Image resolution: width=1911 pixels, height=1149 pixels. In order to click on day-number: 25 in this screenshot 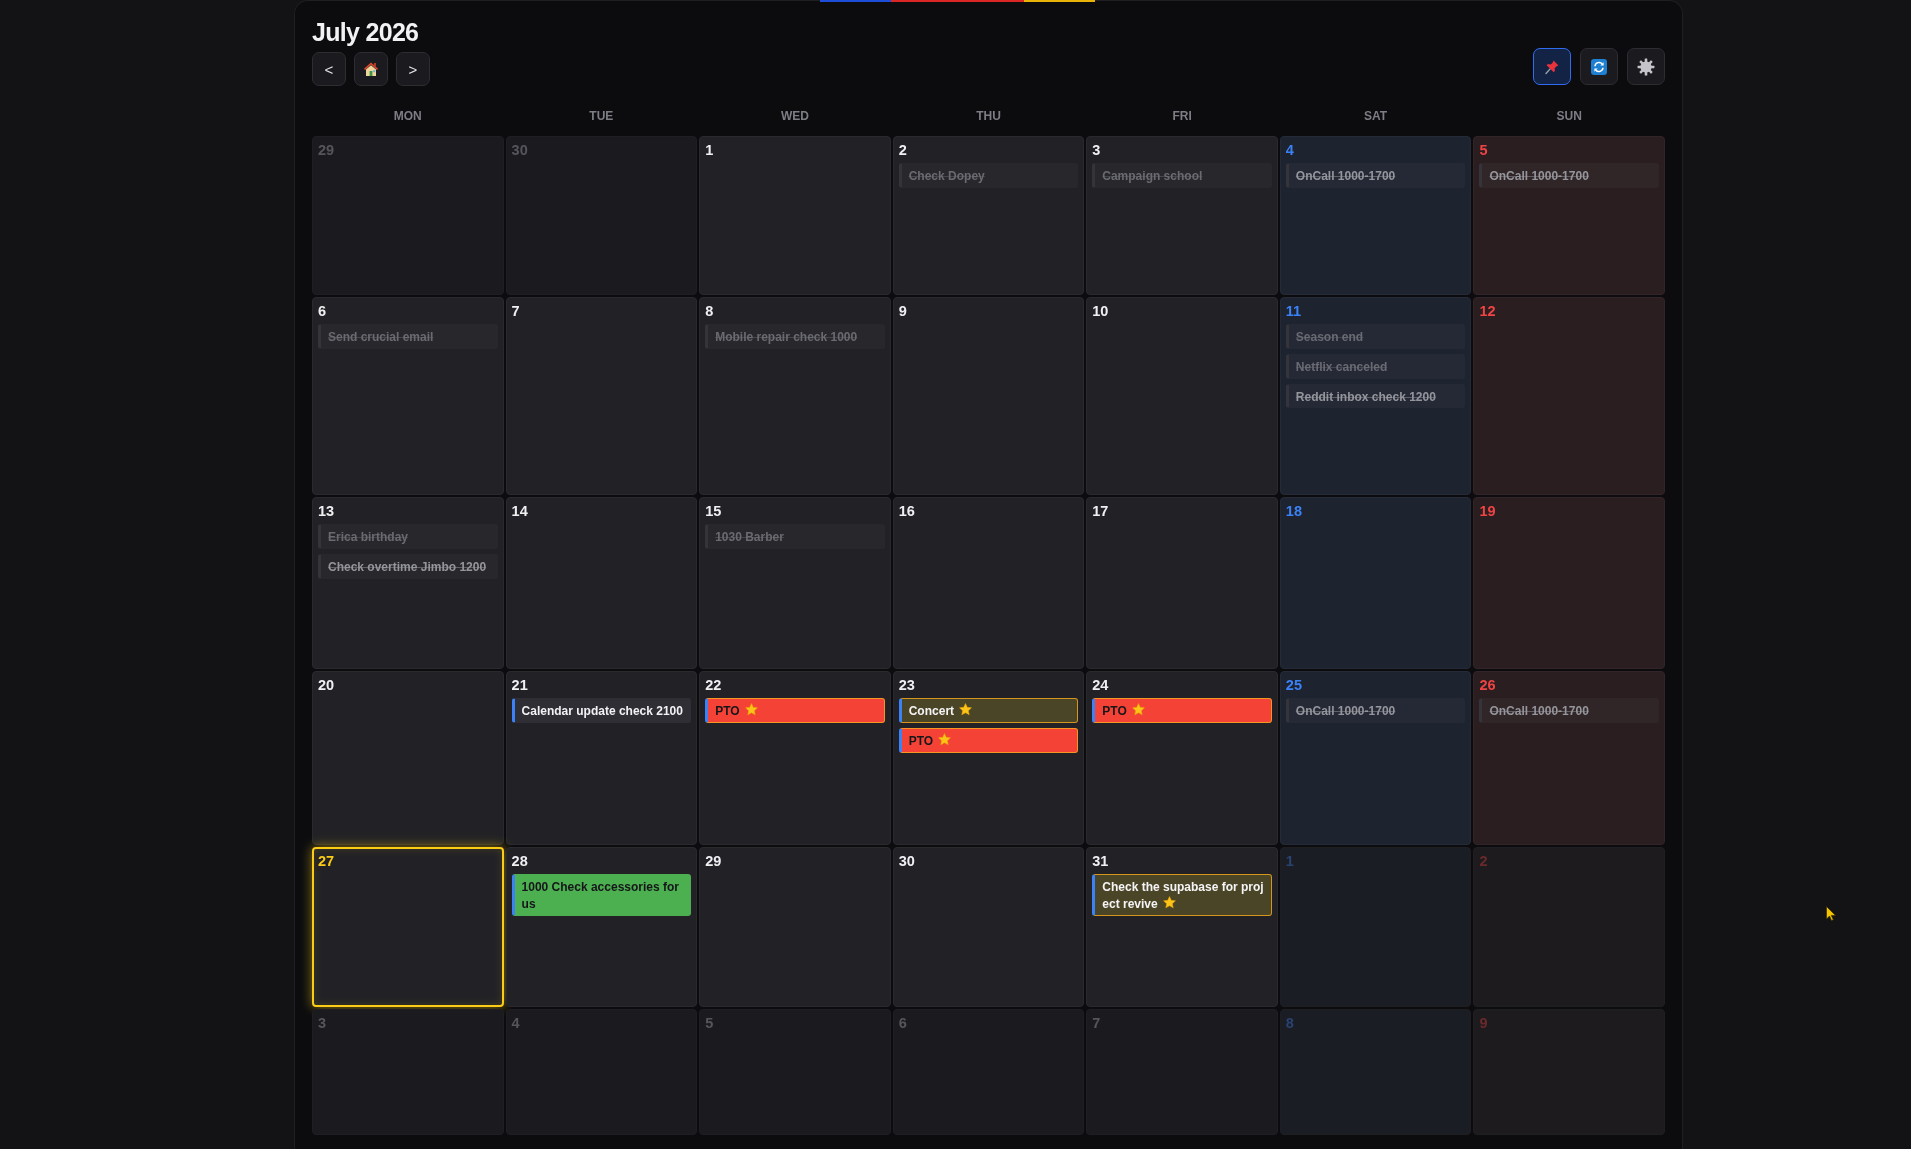, I will do `click(1293, 685)`.